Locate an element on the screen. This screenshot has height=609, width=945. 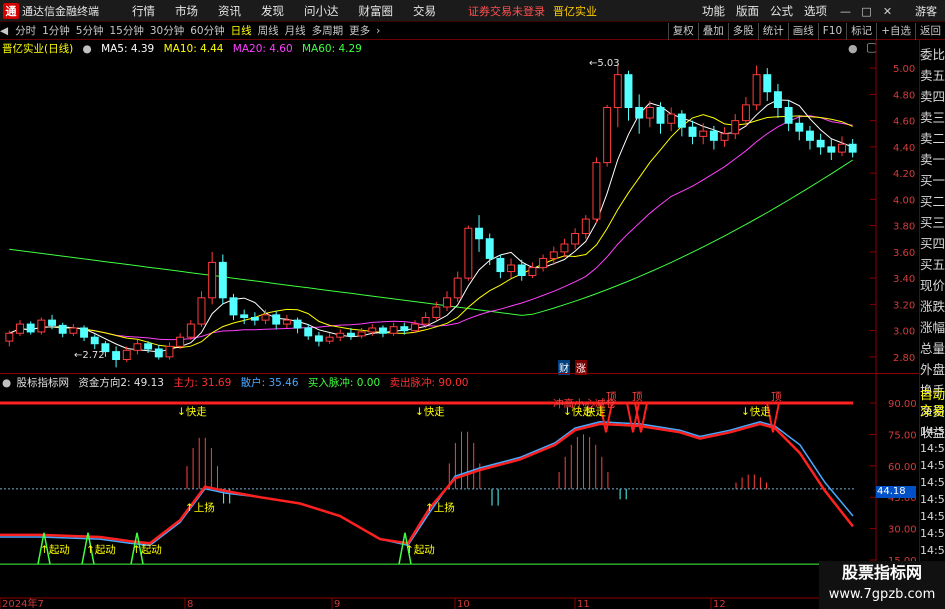
side-item: 买三 is located at coordinates (932, 222).